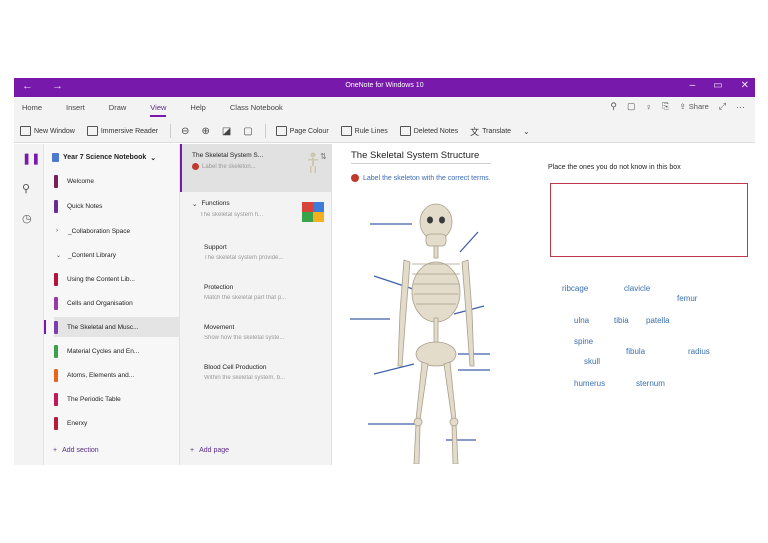 Image resolution: width=768 pixels, height=543 pixels. I want to click on zoom-in-icon: ⊕, so click(205, 131).